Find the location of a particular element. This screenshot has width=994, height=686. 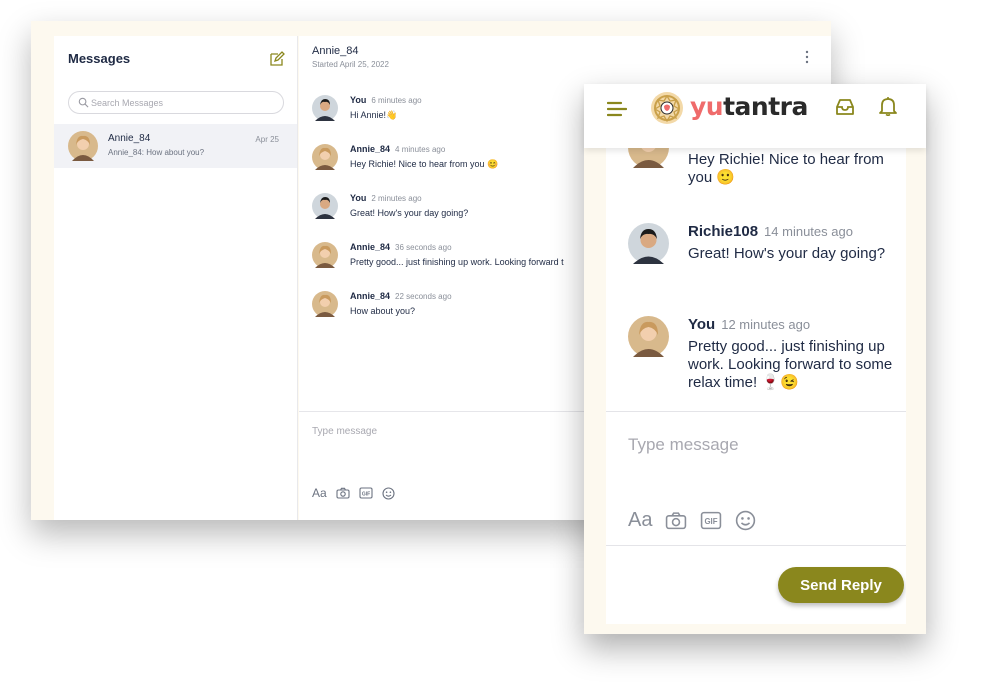

composer-divider is located at coordinates (756, 411).